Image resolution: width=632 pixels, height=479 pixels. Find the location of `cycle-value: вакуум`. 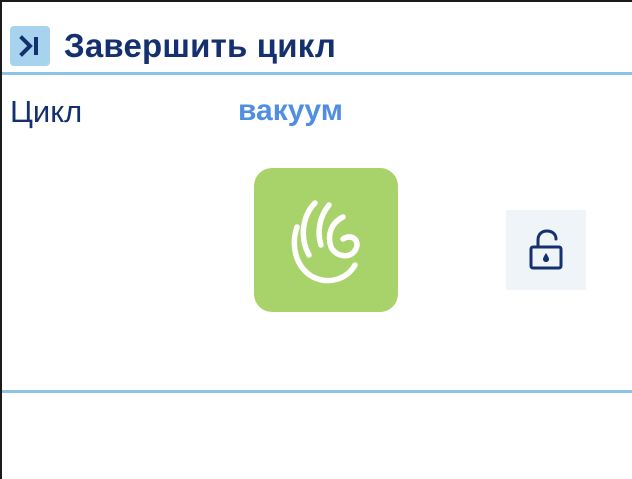

cycle-value: вакуум is located at coordinates (290, 110).